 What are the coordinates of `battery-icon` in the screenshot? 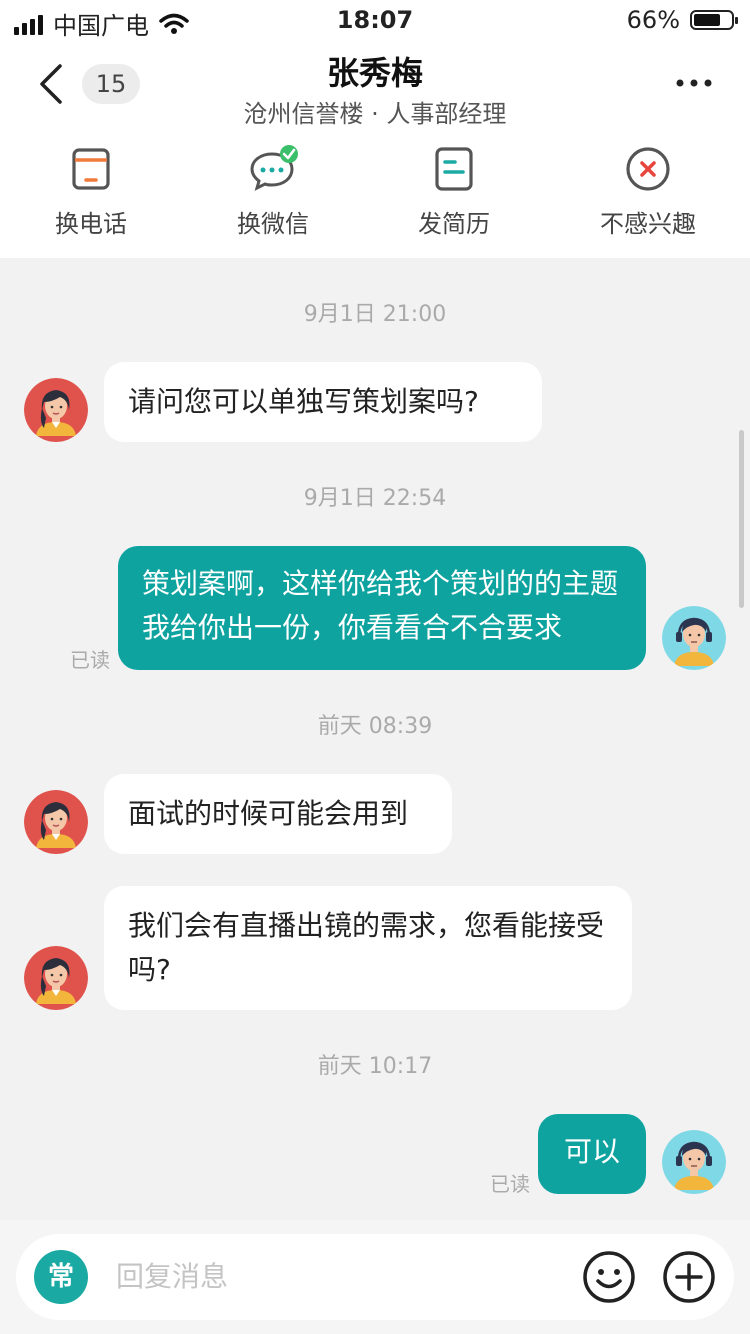 It's located at (714, 20).